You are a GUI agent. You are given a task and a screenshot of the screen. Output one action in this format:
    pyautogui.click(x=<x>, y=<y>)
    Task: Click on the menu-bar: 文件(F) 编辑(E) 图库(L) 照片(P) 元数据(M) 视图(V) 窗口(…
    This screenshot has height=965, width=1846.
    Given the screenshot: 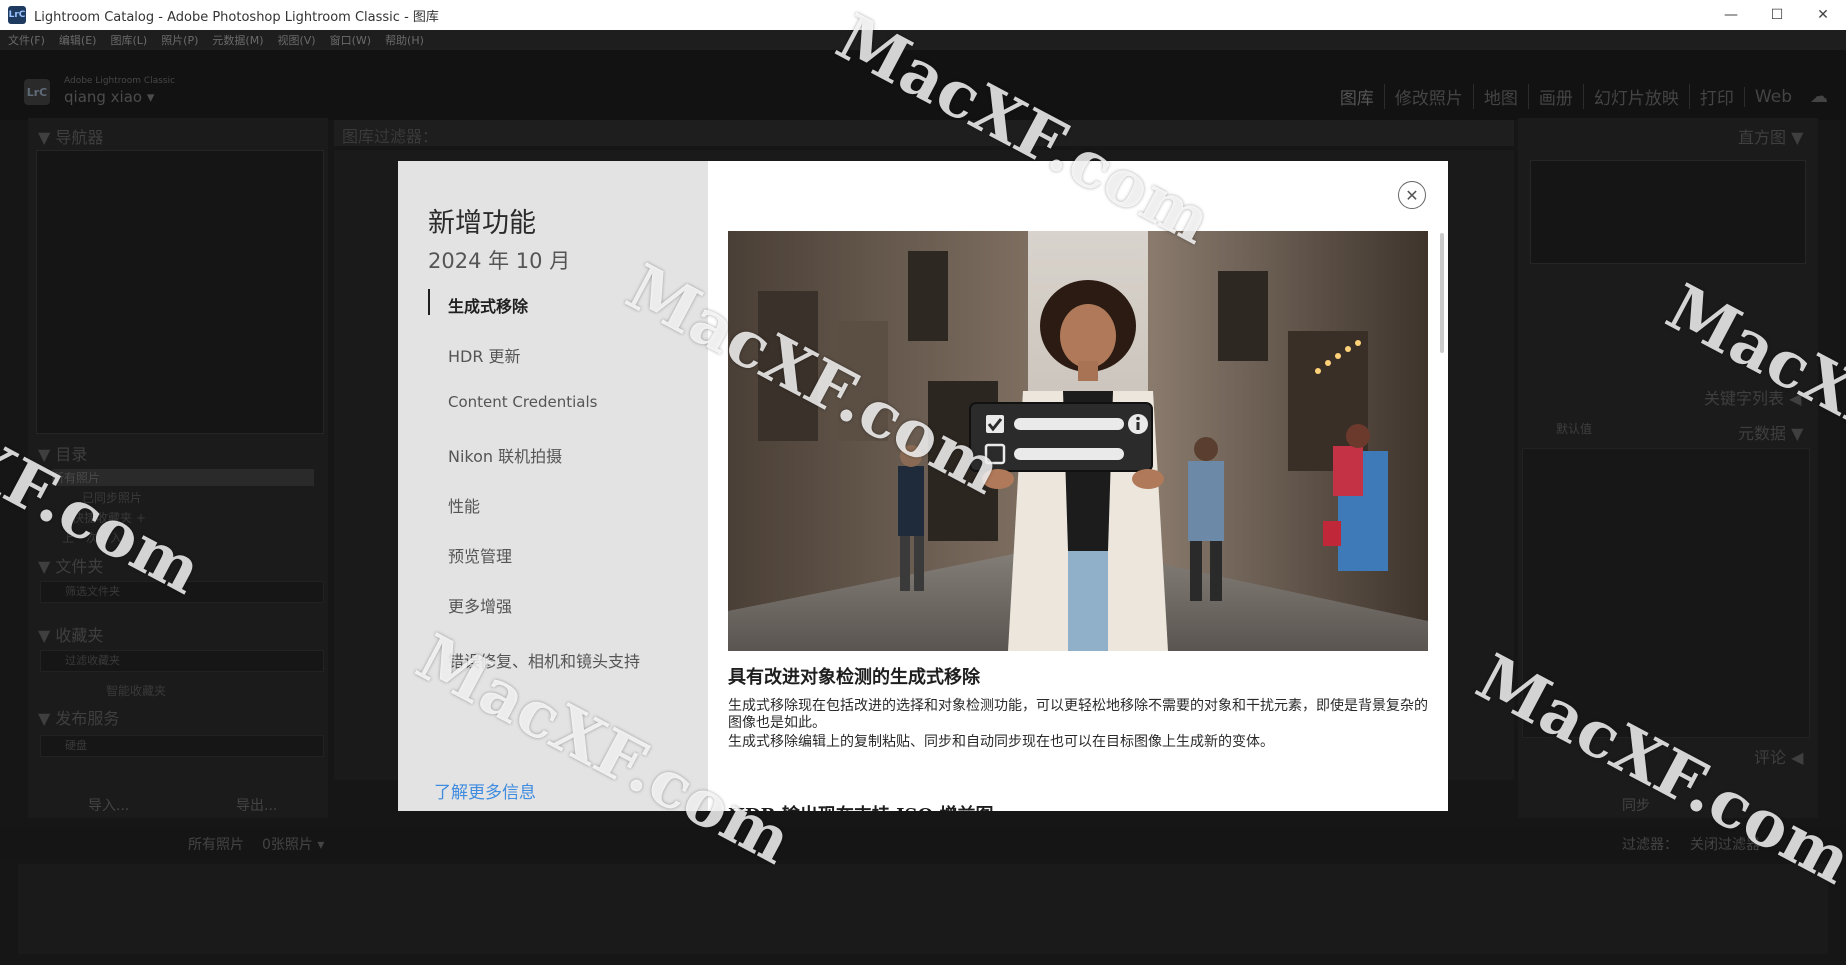 What is the action you would take?
    pyautogui.click(x=923, y=40)
    